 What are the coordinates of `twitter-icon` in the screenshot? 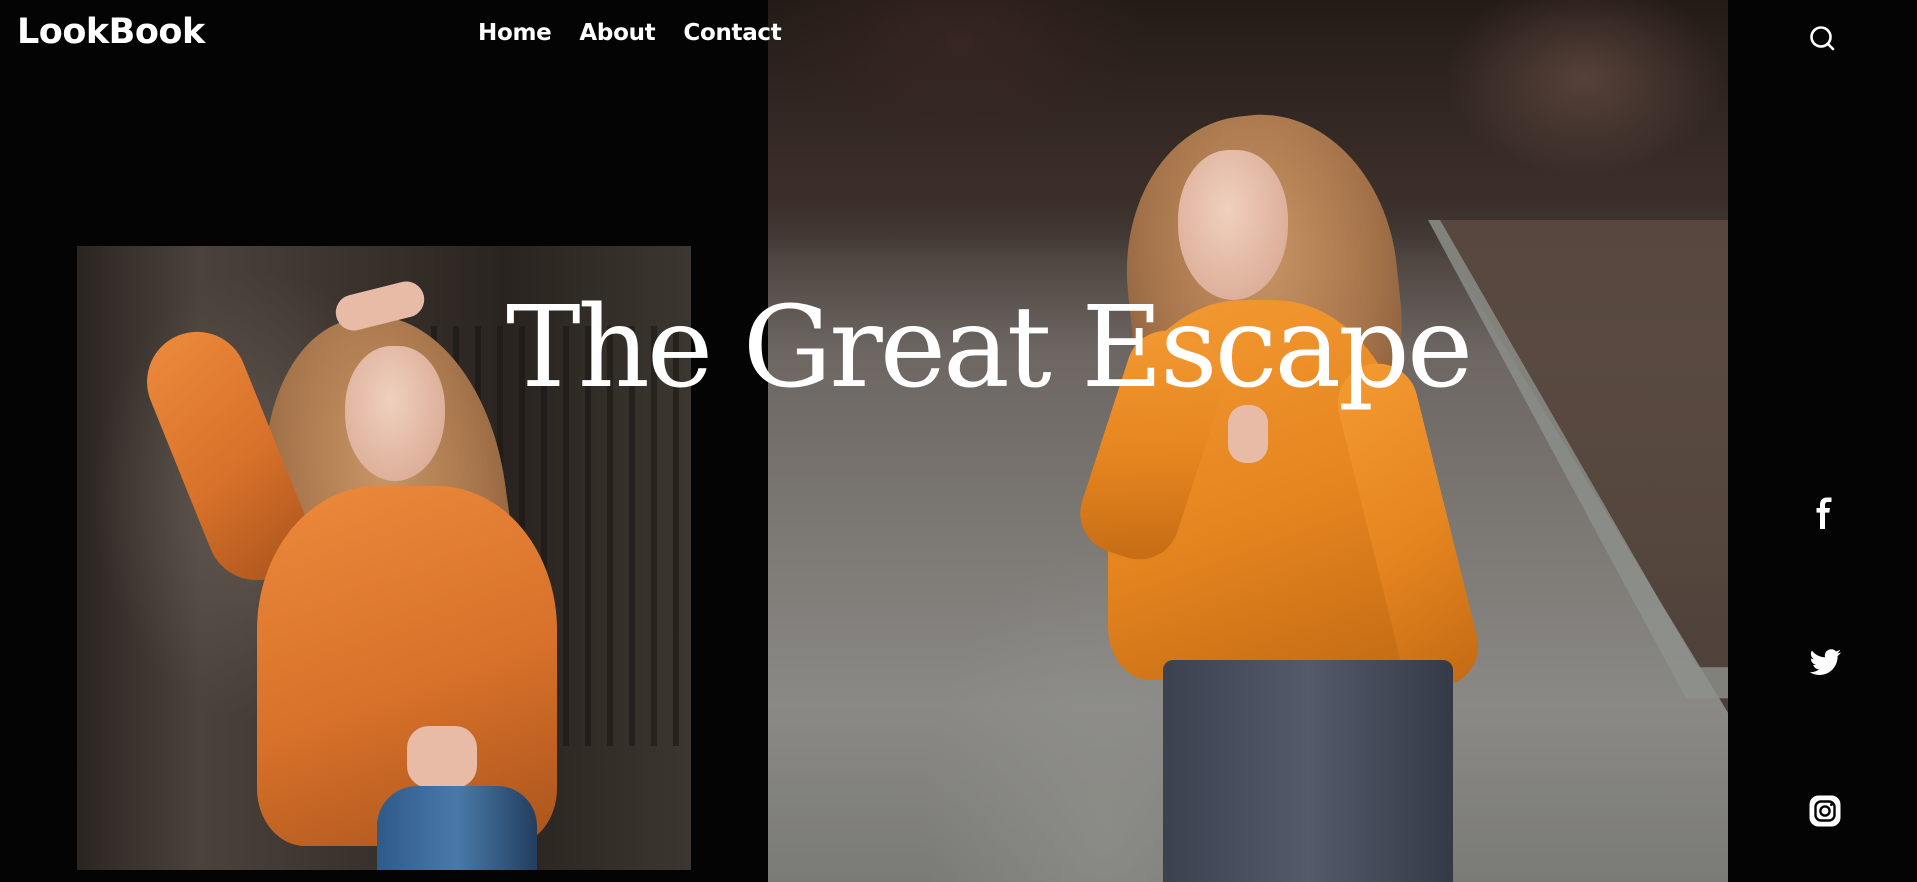 It's located at (1825, 662).